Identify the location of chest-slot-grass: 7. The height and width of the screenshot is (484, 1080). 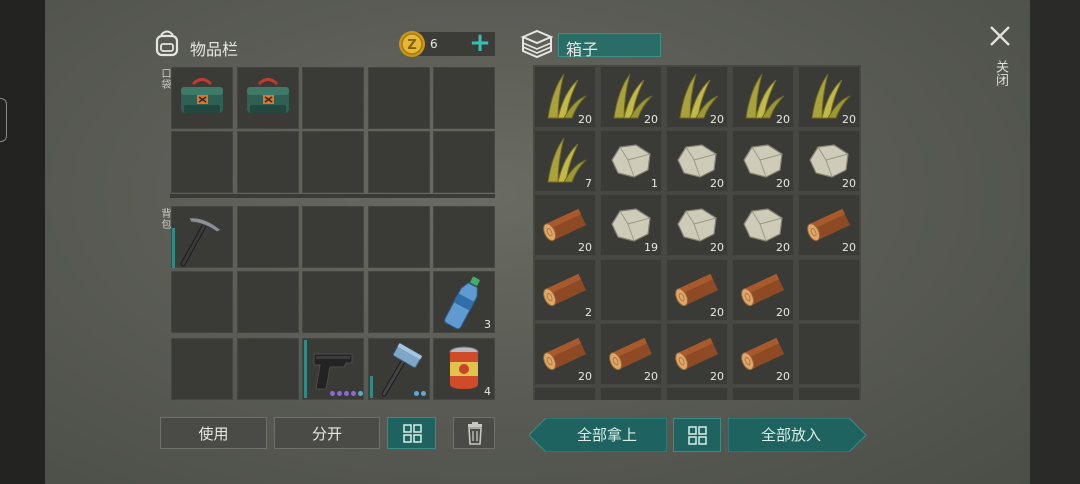
(565, 161).